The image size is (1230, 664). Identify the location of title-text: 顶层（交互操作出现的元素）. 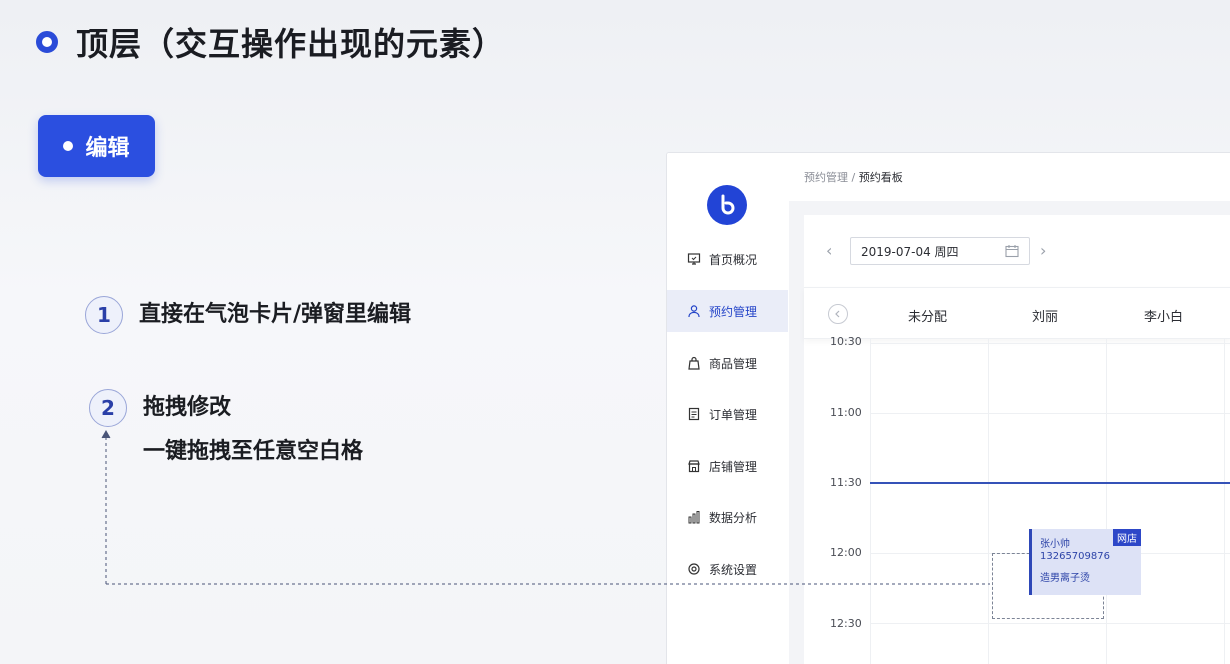
(291, 44).